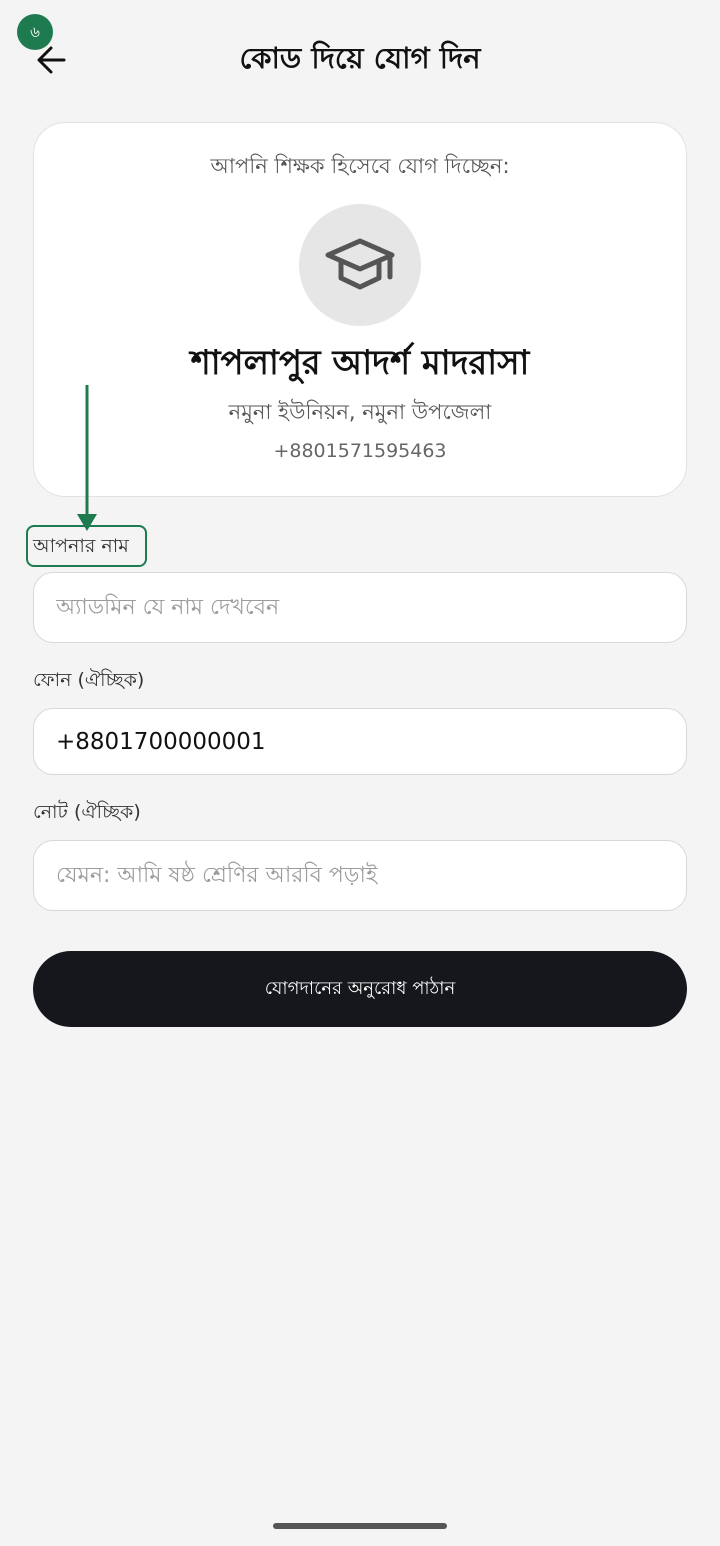 The width and height of the screenshot is (720, 1546). What do you see at coordinates (81, 546) in the screenshot?
I see `name-label: আপনার নাম` at bounding box center [81, 546].